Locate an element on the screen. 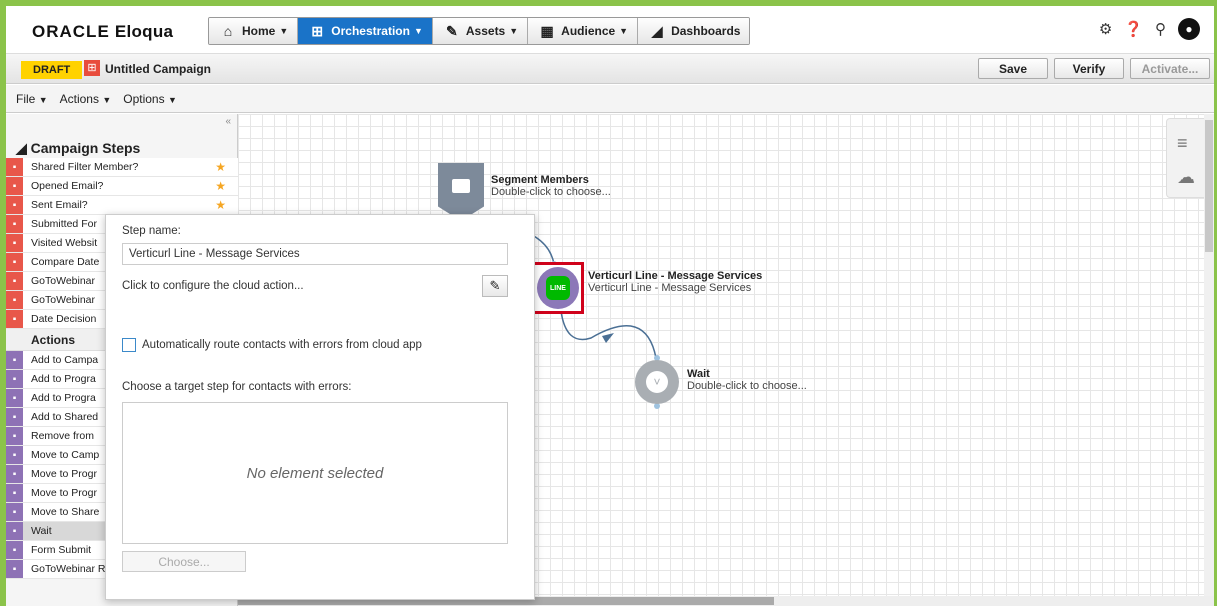 The width and height of the screenshot is (1217, 606). vertical-scrollbar-thumb is located at coordinates (1209, 186).